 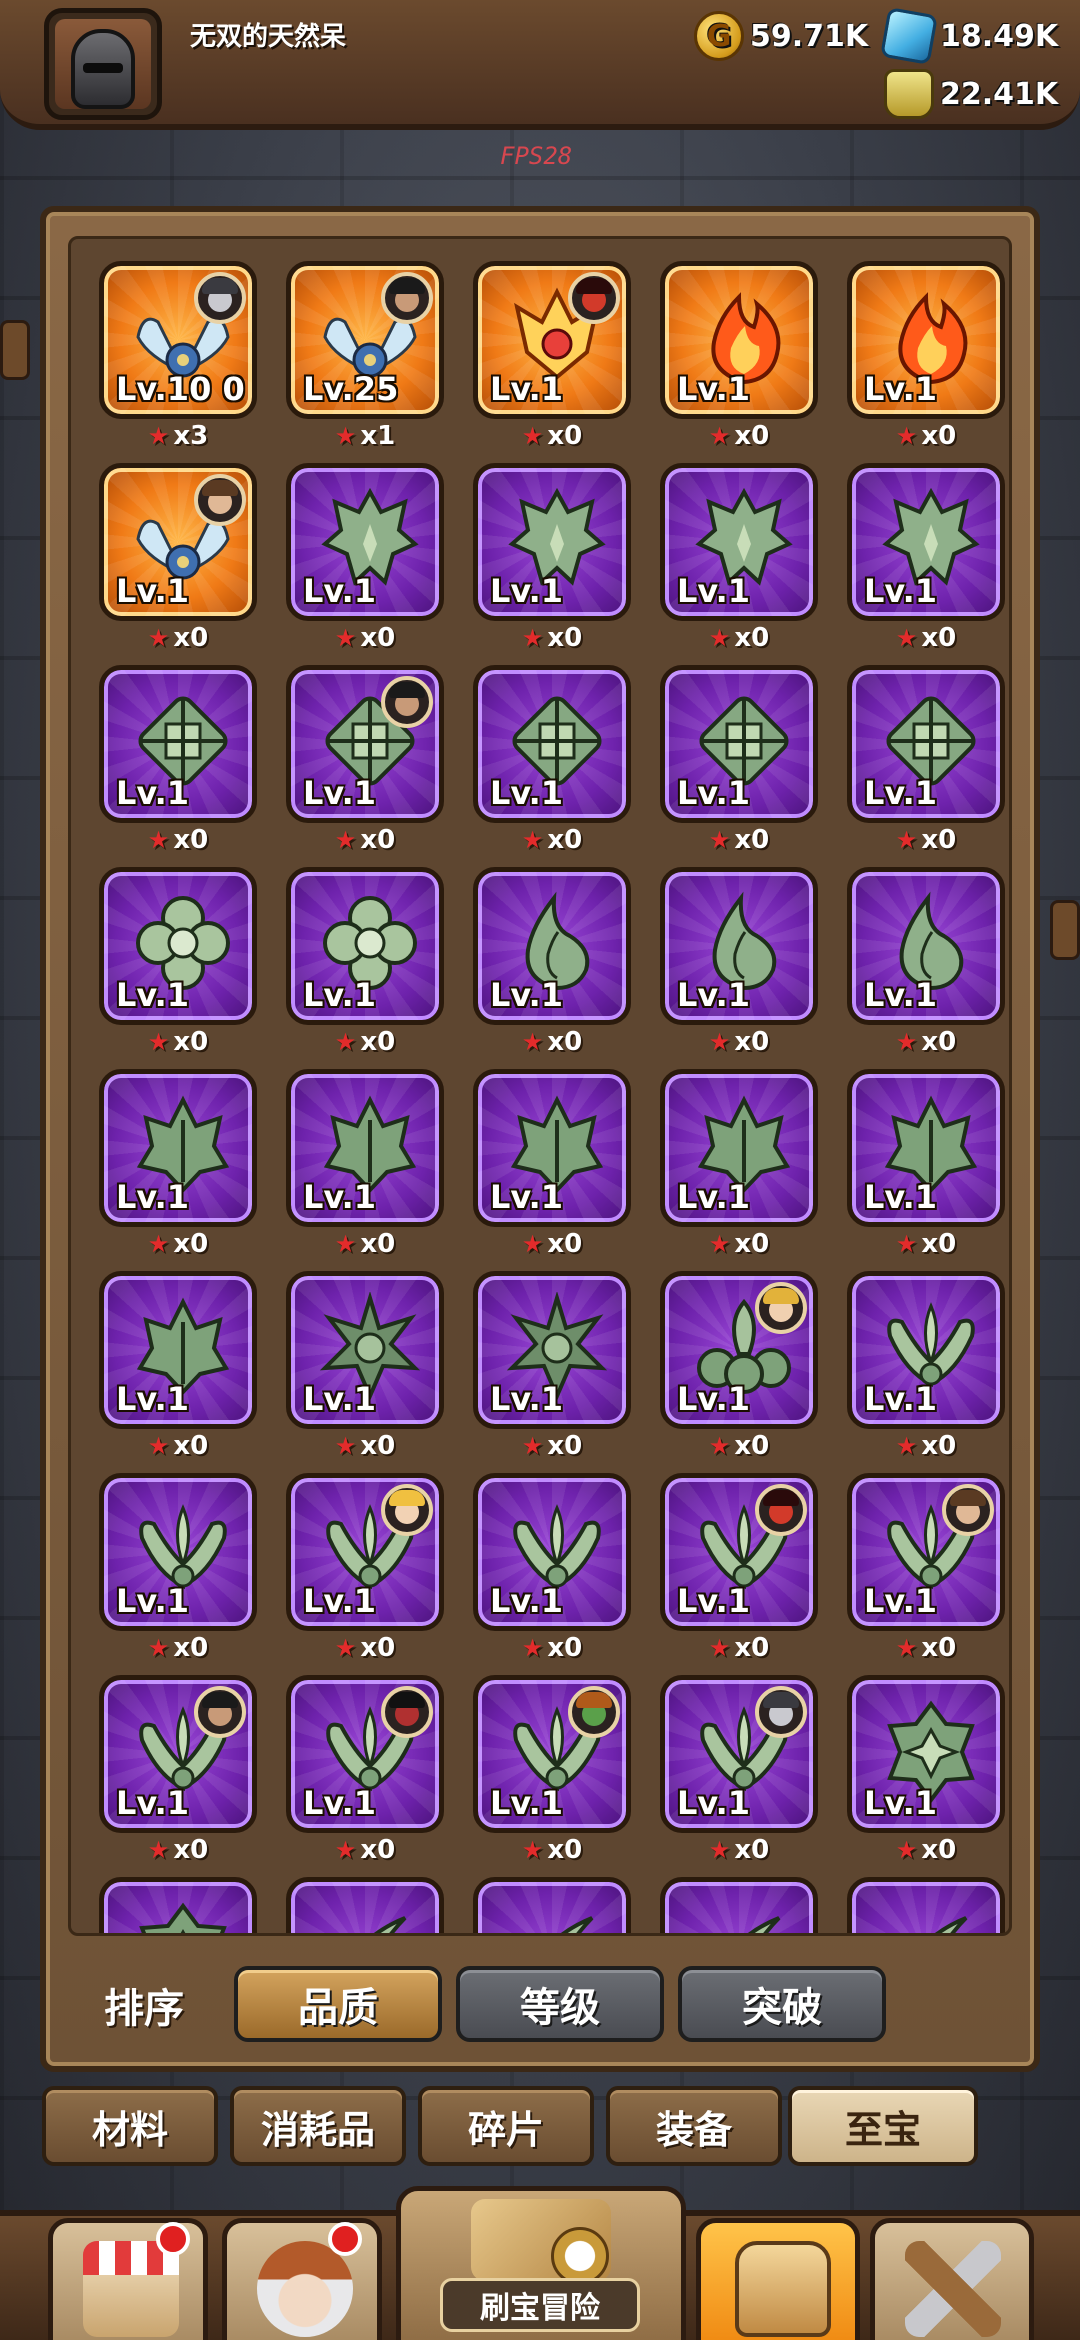 What do you see at coordinates (103, 69) in the screenshot?
I see `knight-helmet-icon` at bounding box center [103, 69].